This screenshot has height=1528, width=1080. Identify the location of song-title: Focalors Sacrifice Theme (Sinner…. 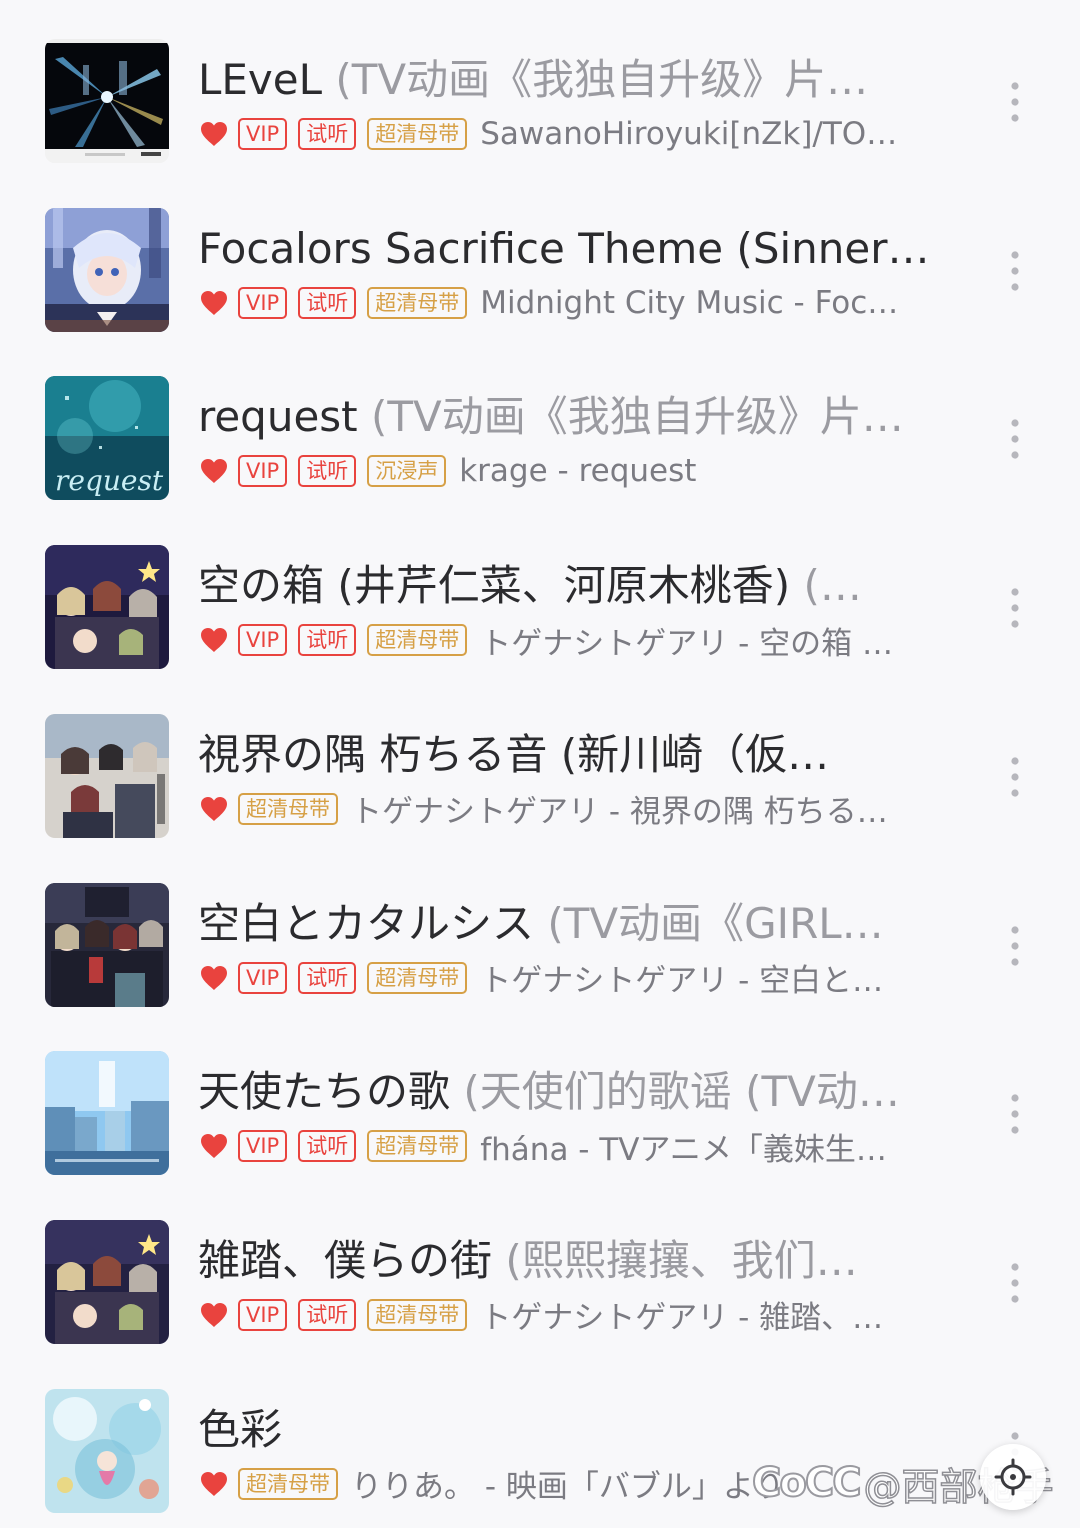
(564, 248).